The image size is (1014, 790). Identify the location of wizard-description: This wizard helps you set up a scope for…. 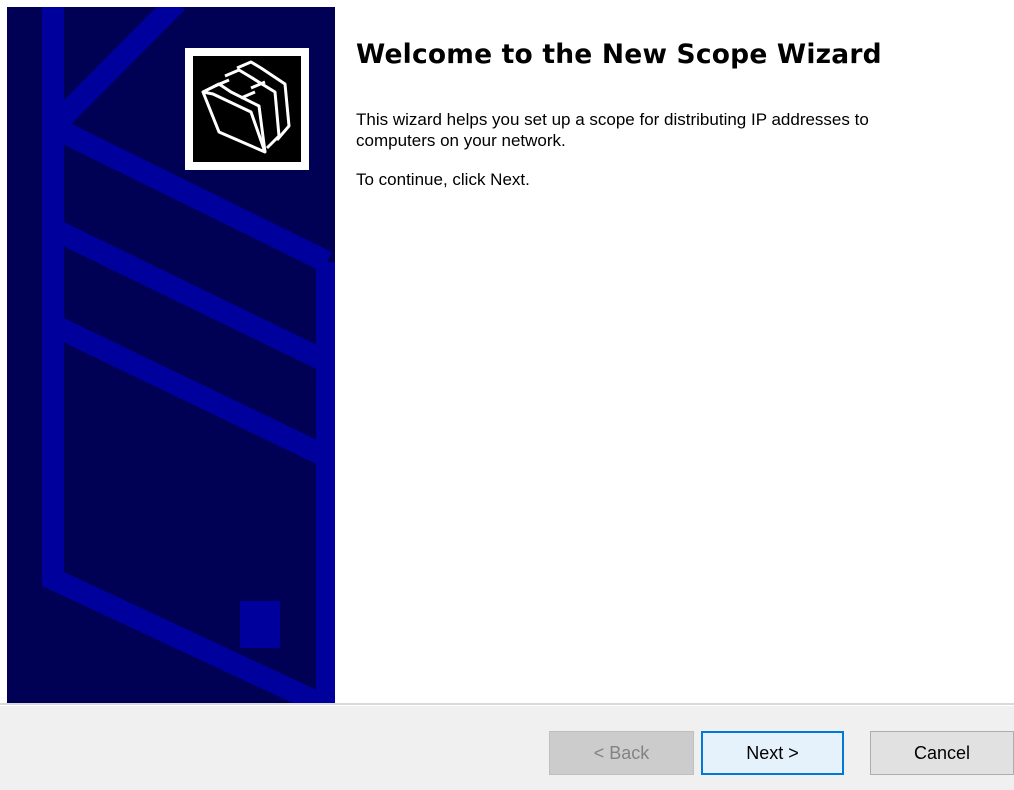
(612, 130).